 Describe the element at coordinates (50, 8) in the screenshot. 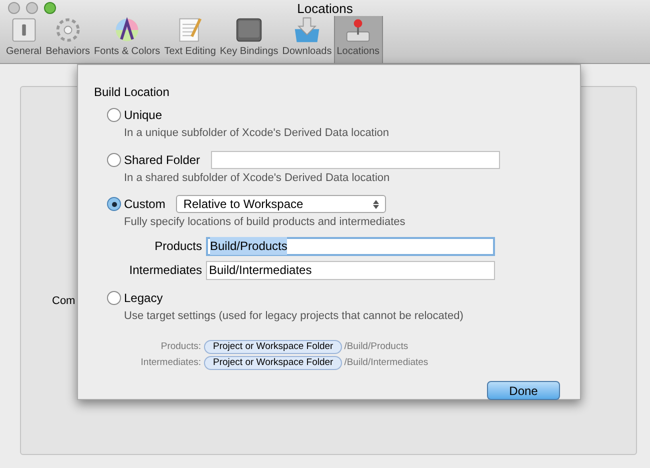

I see `zoom-button` at that location.